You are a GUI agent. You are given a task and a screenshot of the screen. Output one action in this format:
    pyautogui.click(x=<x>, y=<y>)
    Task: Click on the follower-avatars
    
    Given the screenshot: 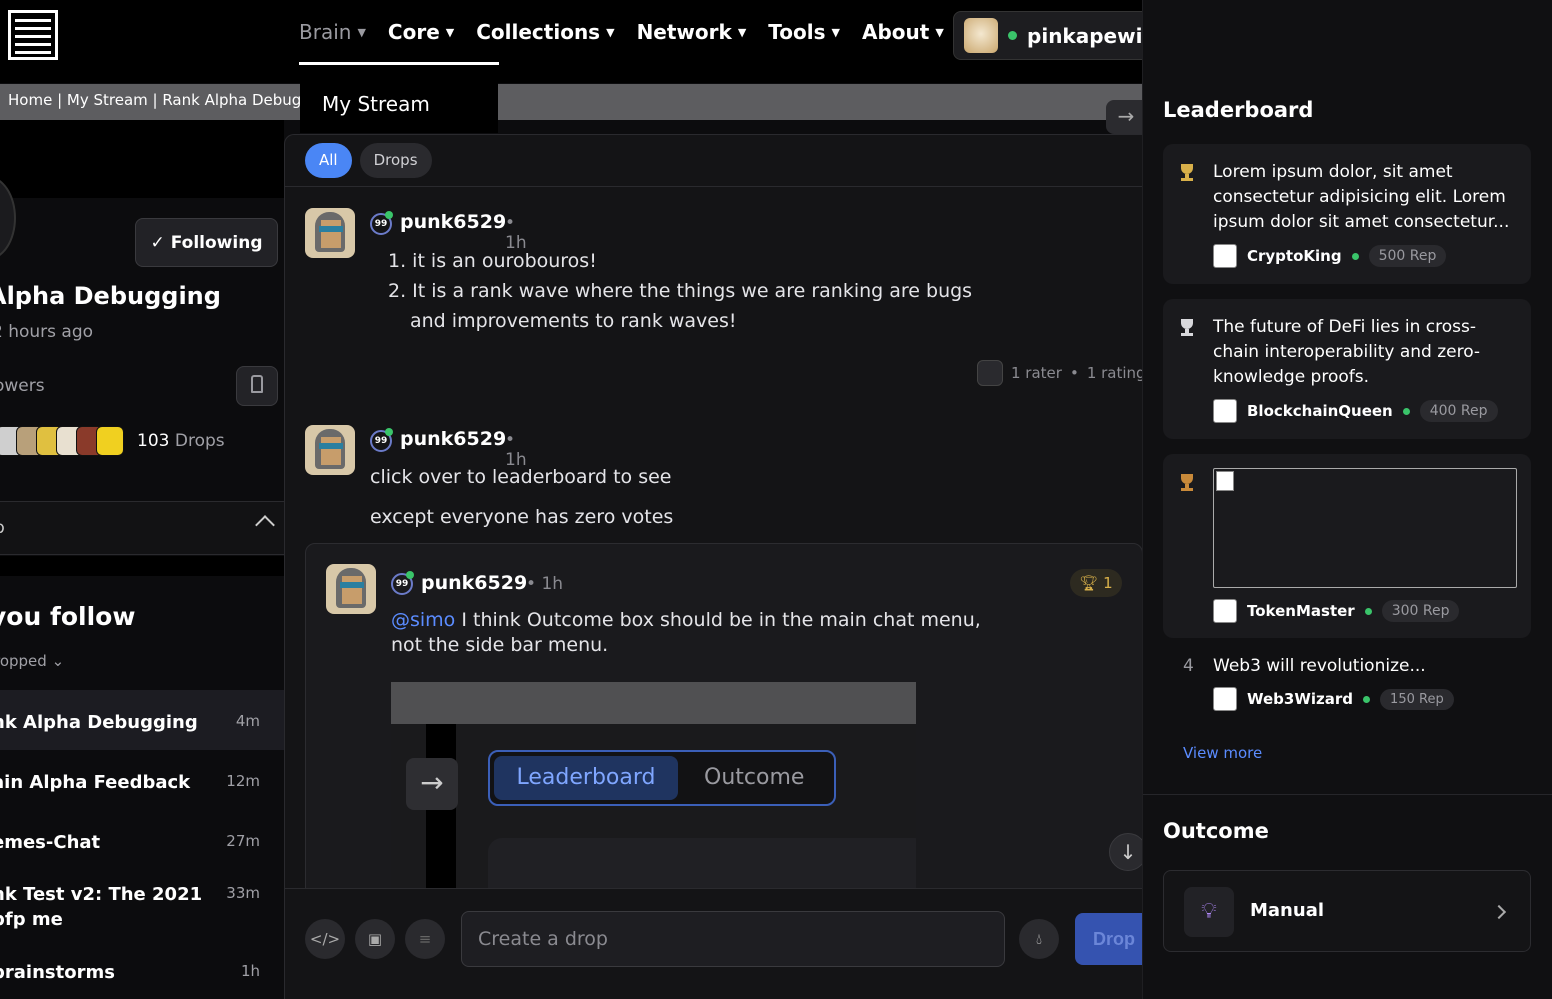 What is the action you would take?
    pyautogui.click(x=62, y=441)
    